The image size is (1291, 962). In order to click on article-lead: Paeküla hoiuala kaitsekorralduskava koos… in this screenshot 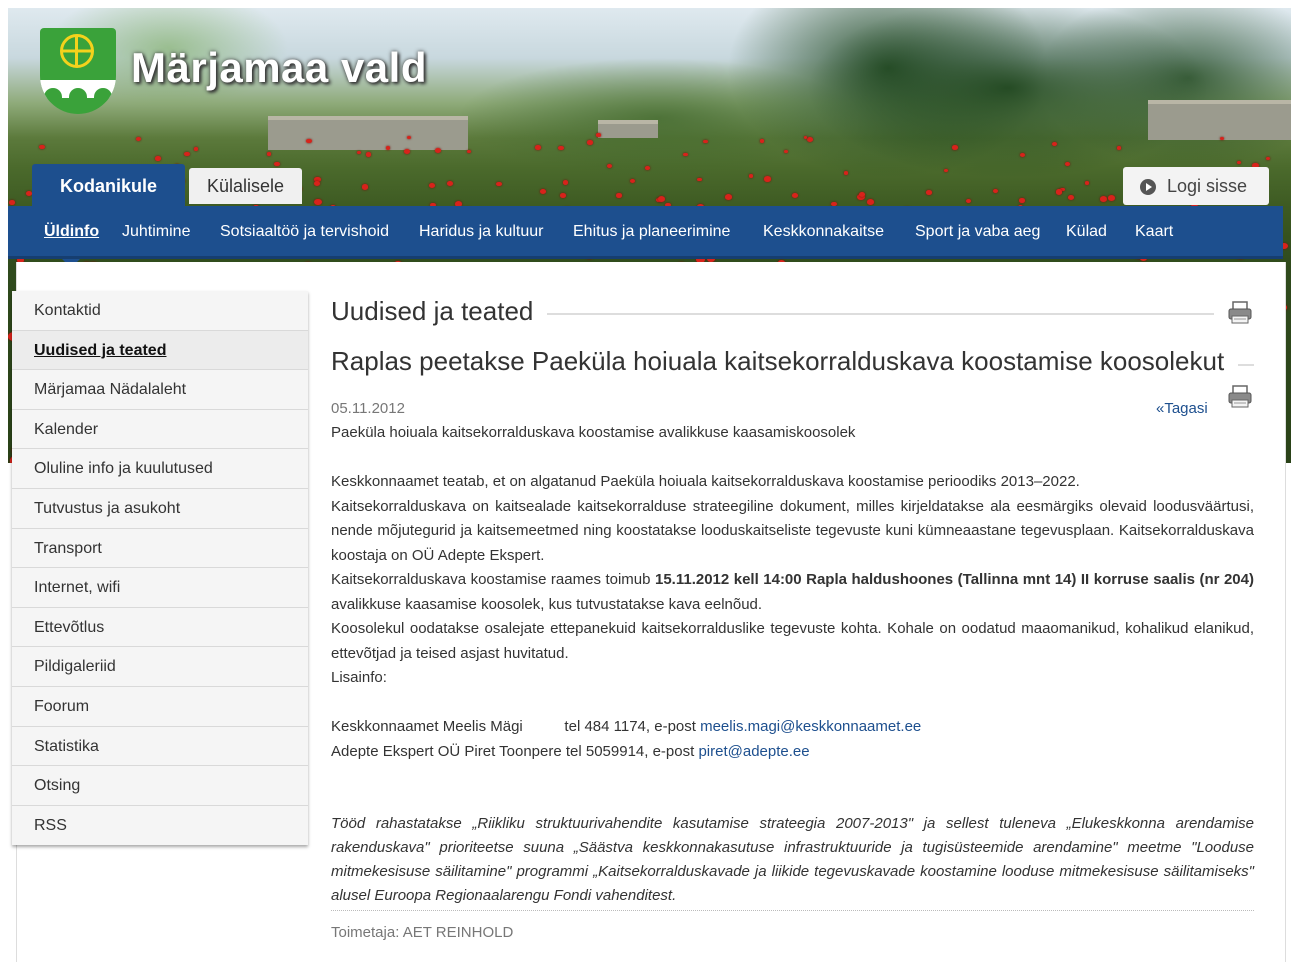, I will do `click(792, 433)`.